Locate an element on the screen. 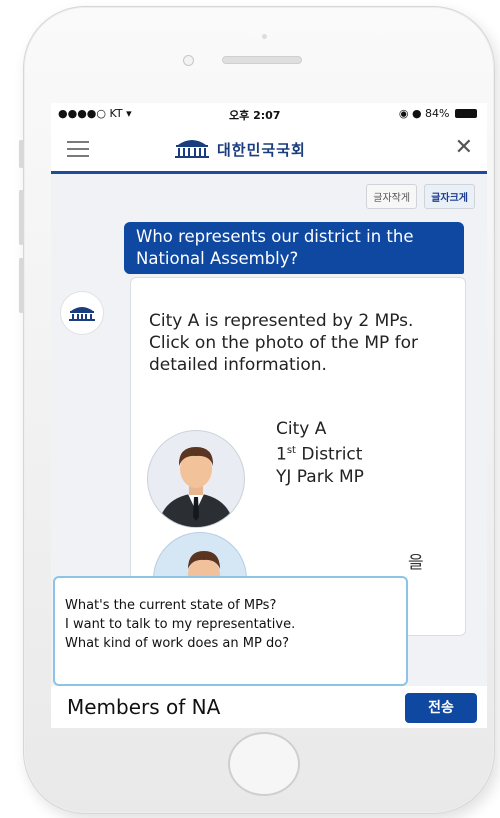 The height and width of the screenshot is (818, 500). font-smaller-button: 글자작게 is located at coordinates (392, 196).